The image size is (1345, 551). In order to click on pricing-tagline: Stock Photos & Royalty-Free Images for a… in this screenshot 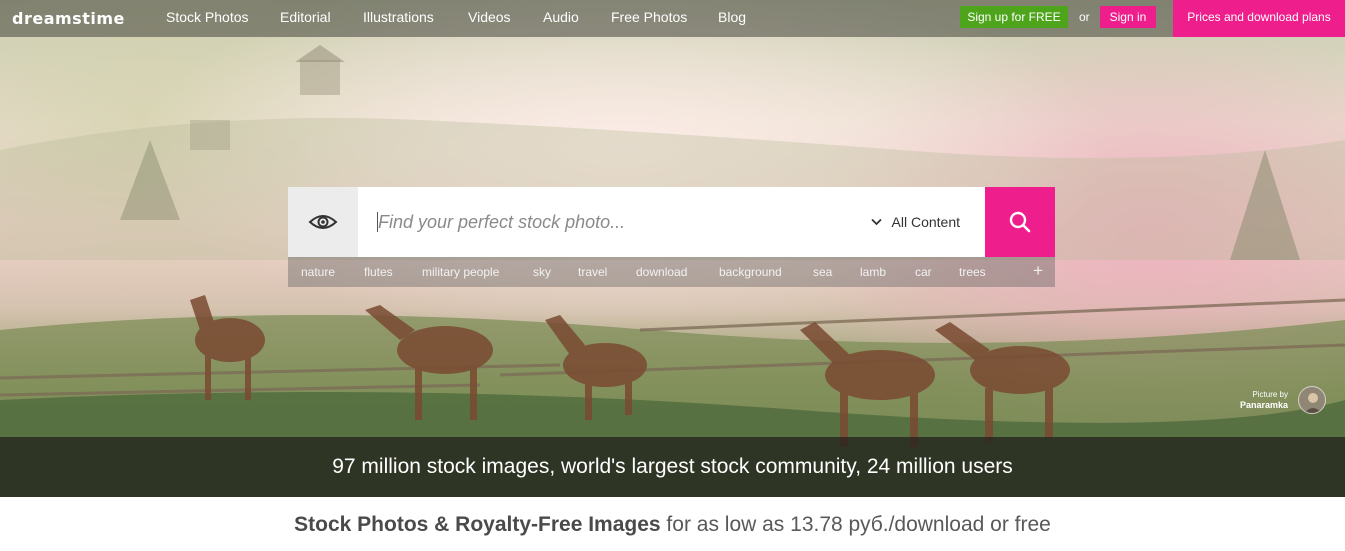, I will do `click(672, 525)`.